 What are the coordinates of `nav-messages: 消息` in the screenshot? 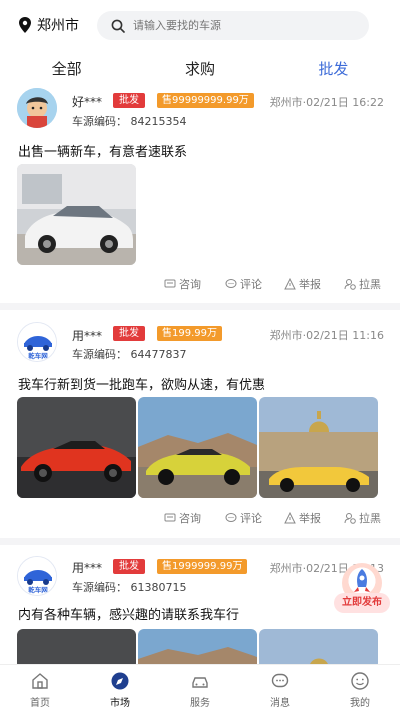 It's located at (280, 688).